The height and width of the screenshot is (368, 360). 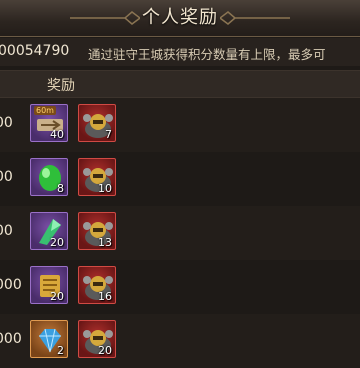 What do you see at coordinates (57, 134) in the screenshot?
I see `item-count: 40` at bounding box center [57, 134].